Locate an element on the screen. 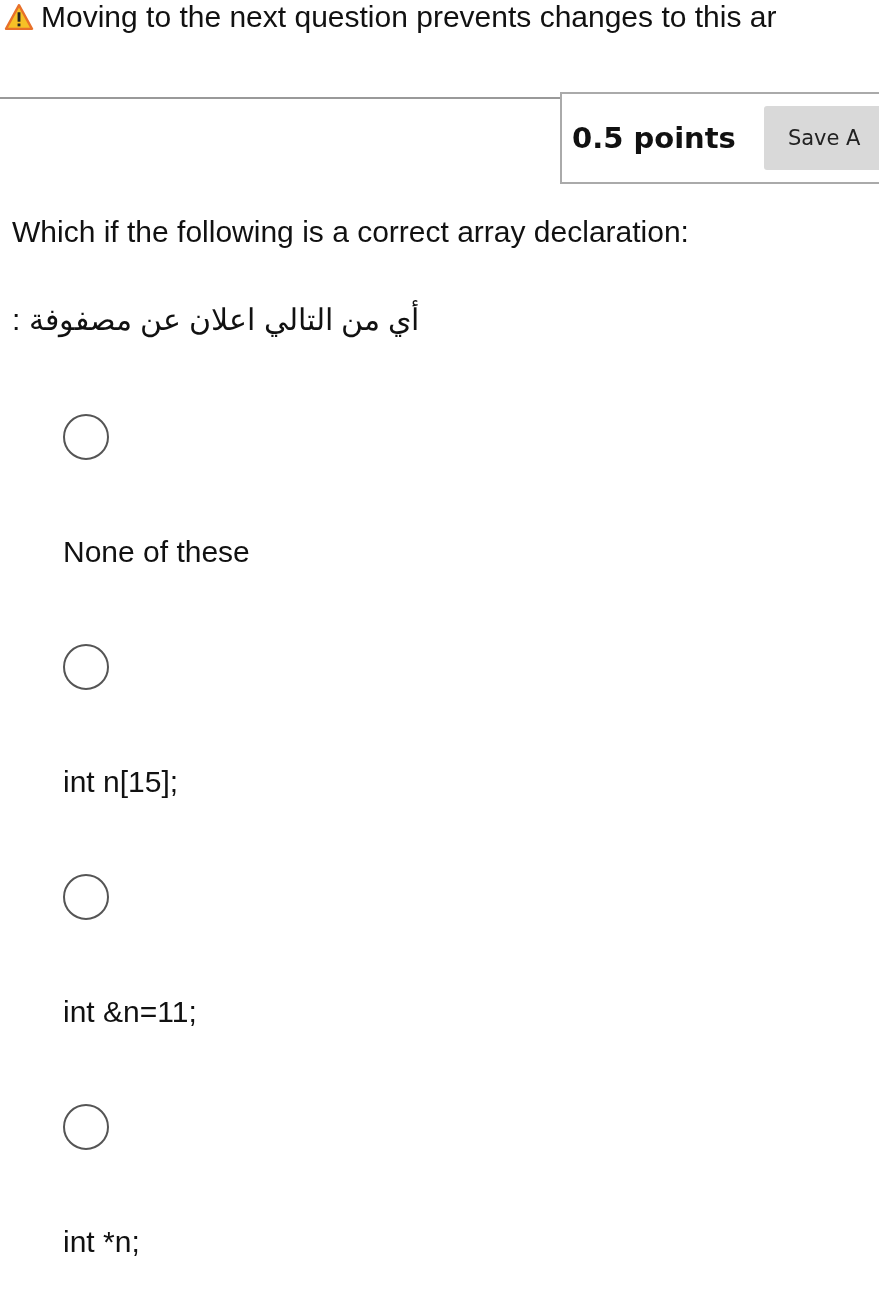 The height and width of the screenshot is (1299, 879). save-answer-button: Save A is located at coordinates (821, 138).